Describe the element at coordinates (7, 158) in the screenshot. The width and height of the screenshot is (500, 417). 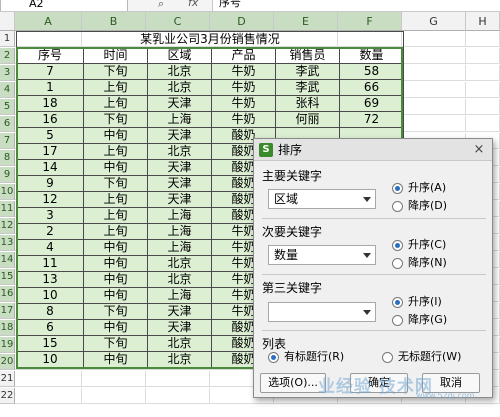
I see `row-header: 8` at that location.